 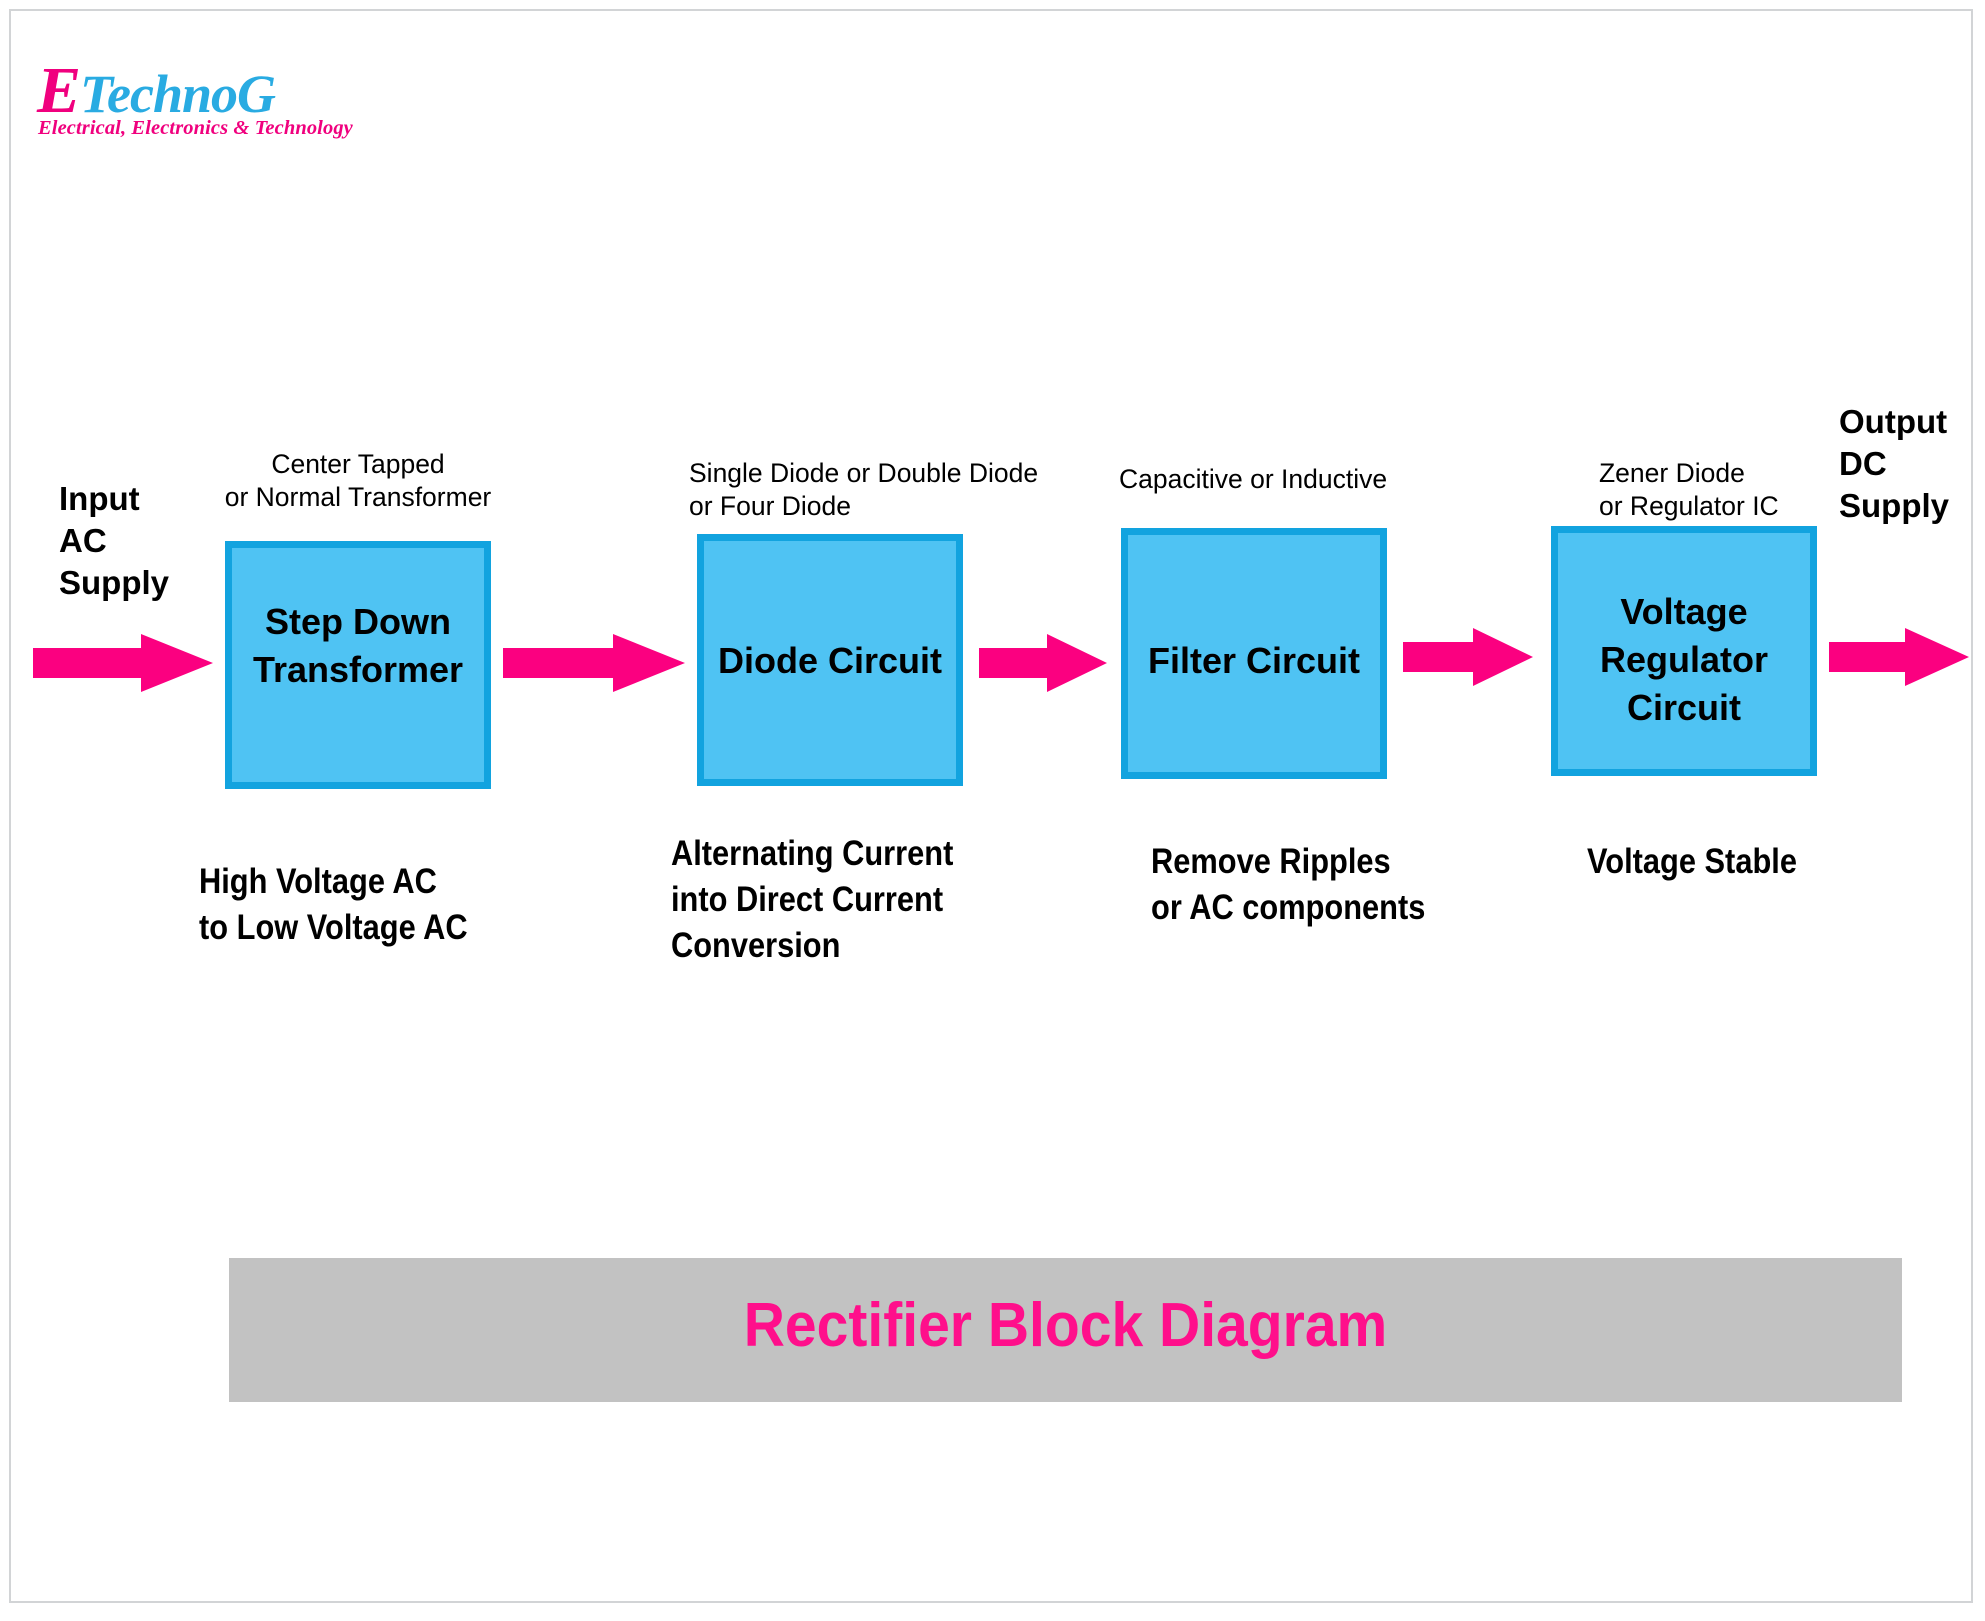 What do you see at coordinates (594, 663) in the screenshot?
I see `arrow-transformer-to-diode` at bounding box center [594, 663].